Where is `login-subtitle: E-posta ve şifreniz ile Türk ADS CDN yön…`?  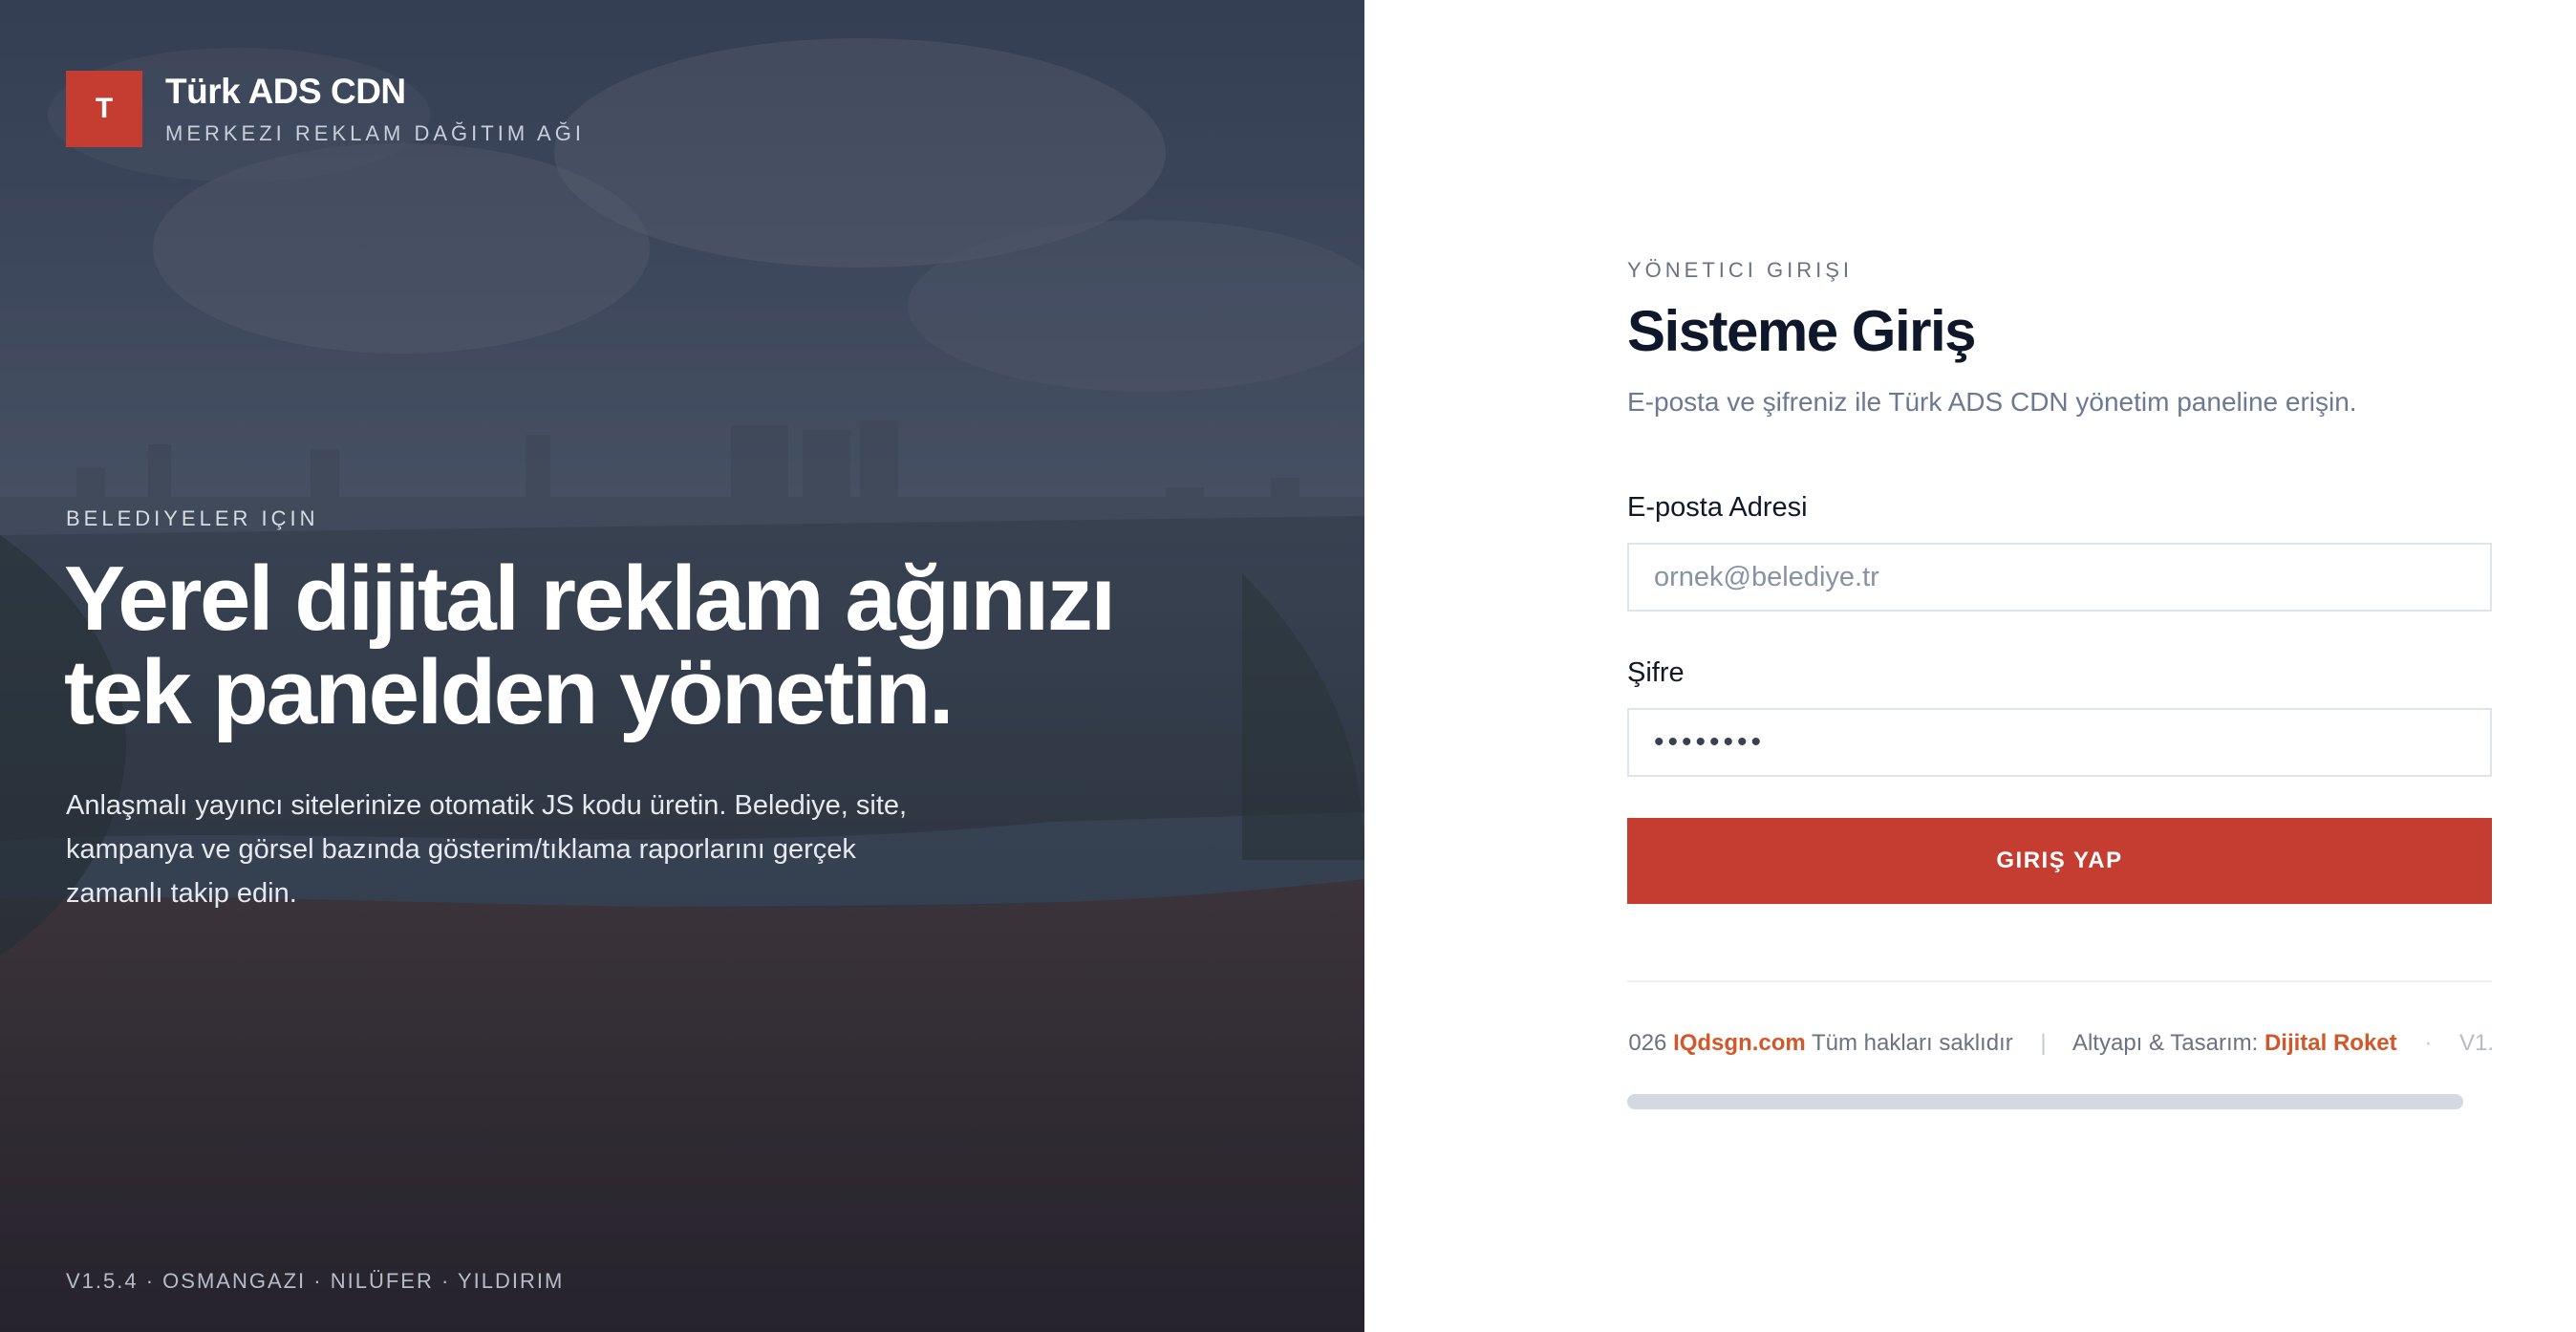
login-subtitle: E-posta ve şifreniz ile Türk ADS CDN yön… is located at coordinates (1992, 402).